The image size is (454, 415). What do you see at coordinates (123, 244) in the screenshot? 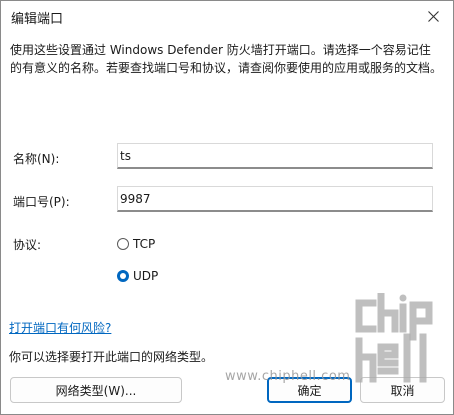
I see `radio-unchecked-icon` at bounding box center [123, 244].